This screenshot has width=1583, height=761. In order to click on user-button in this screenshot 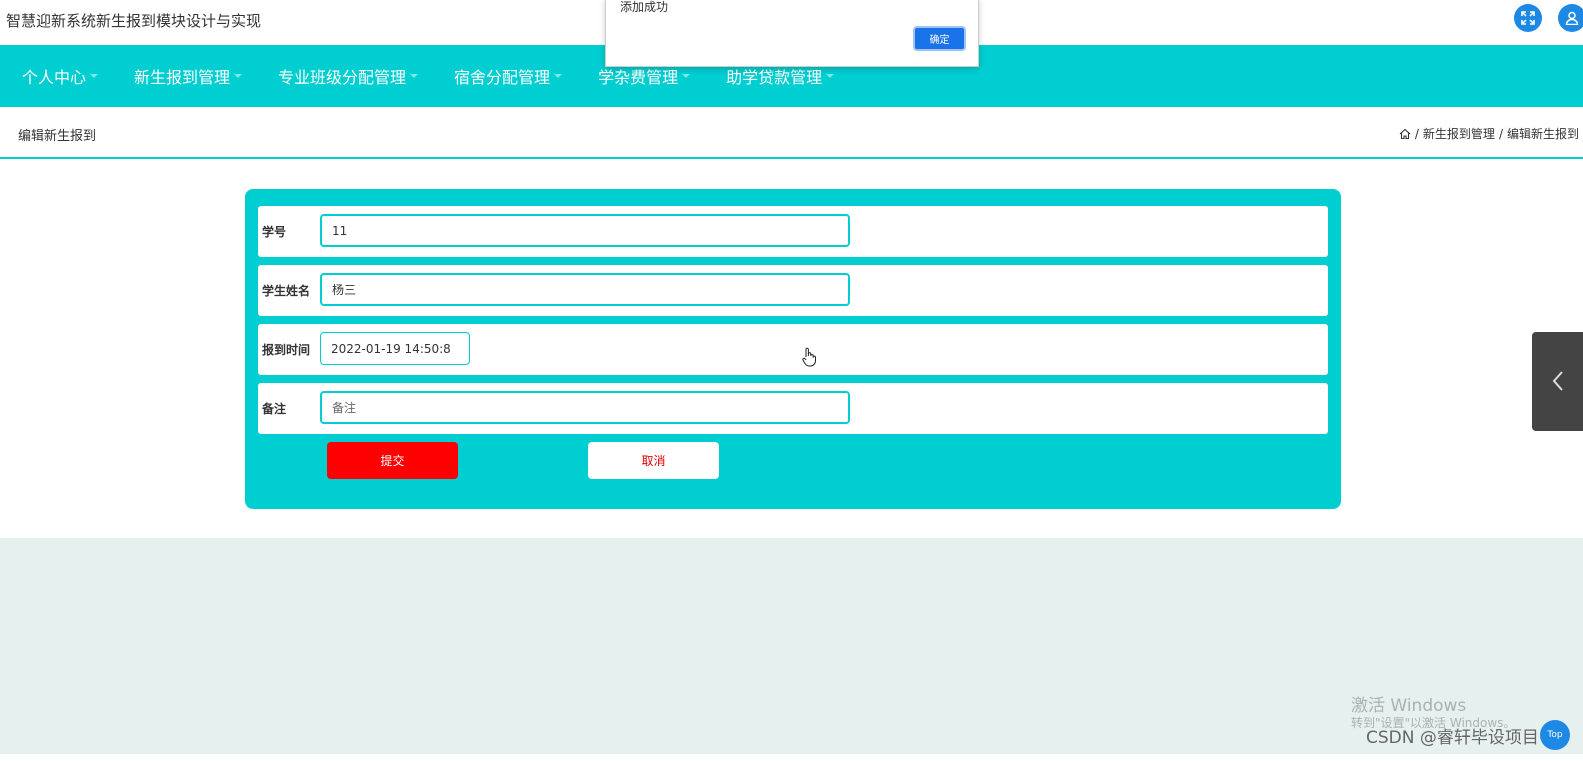, I will do `click(1570, 18)`.